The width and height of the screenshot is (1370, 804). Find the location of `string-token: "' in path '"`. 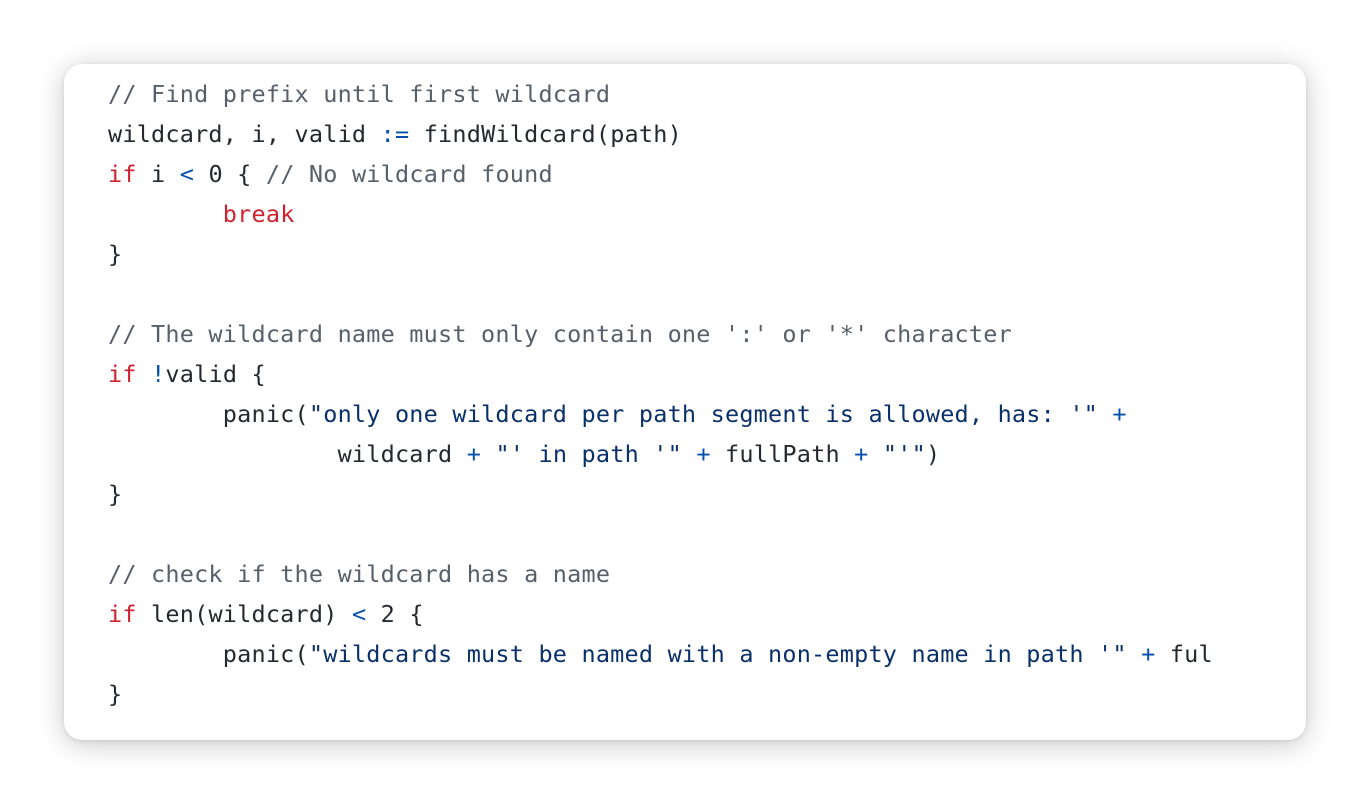

string-token: "' in path '" is located at coordinates (588, 454).